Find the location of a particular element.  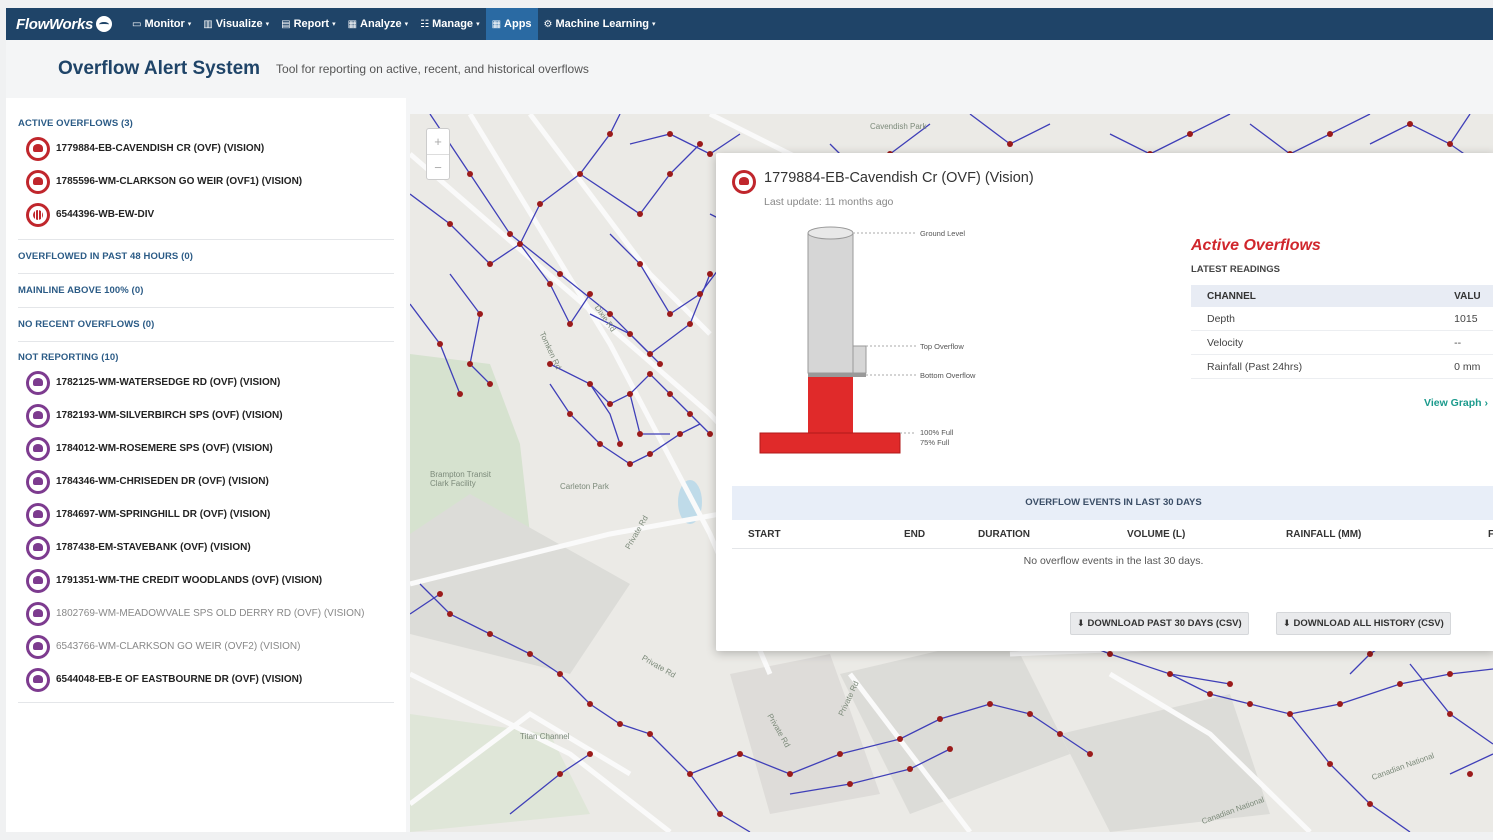

no-recent-section: NO RECENT OVERFLOWS (0) is located at coordinates (206, 325).